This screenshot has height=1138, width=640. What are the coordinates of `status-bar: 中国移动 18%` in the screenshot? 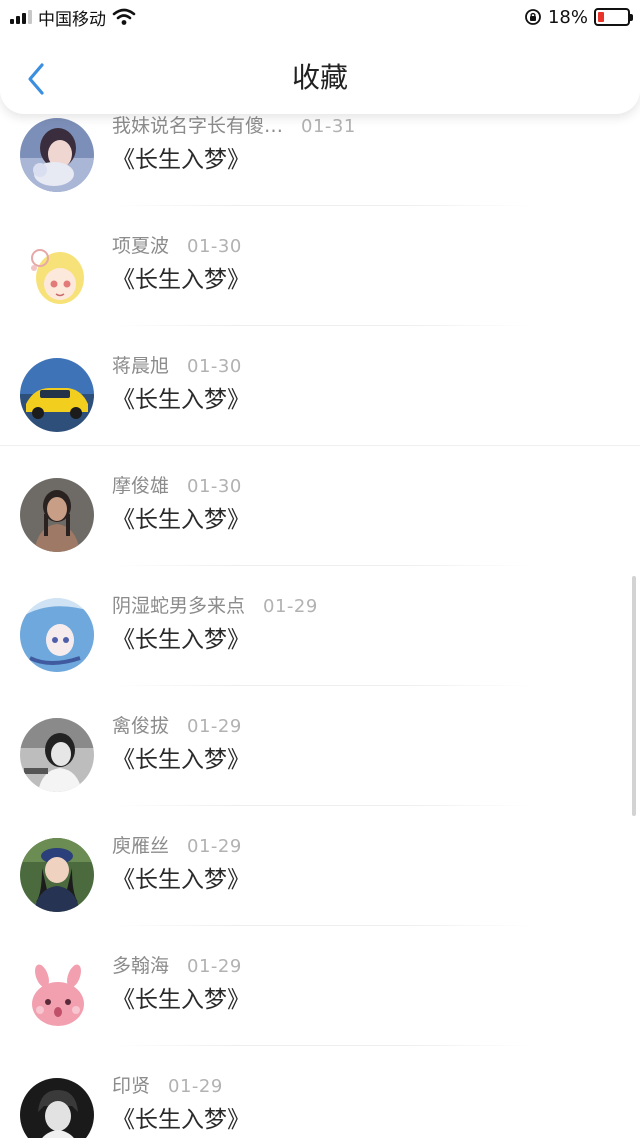 It's located at (320, 17).